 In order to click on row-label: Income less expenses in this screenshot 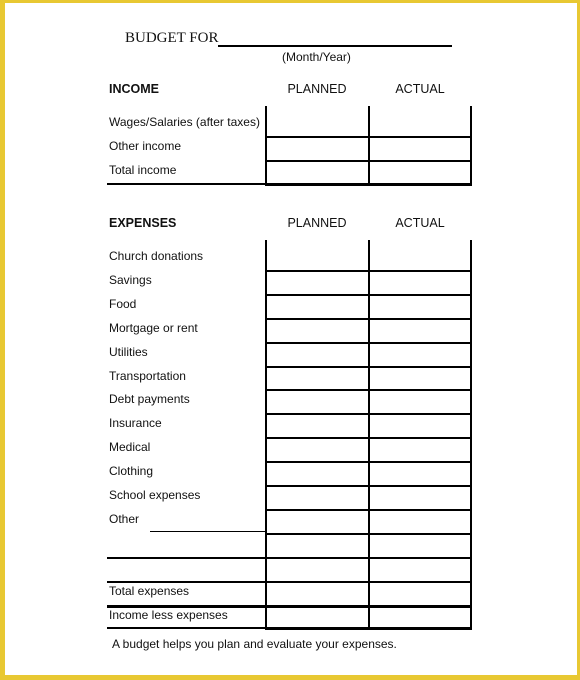, I will do `click(168, 614)`.